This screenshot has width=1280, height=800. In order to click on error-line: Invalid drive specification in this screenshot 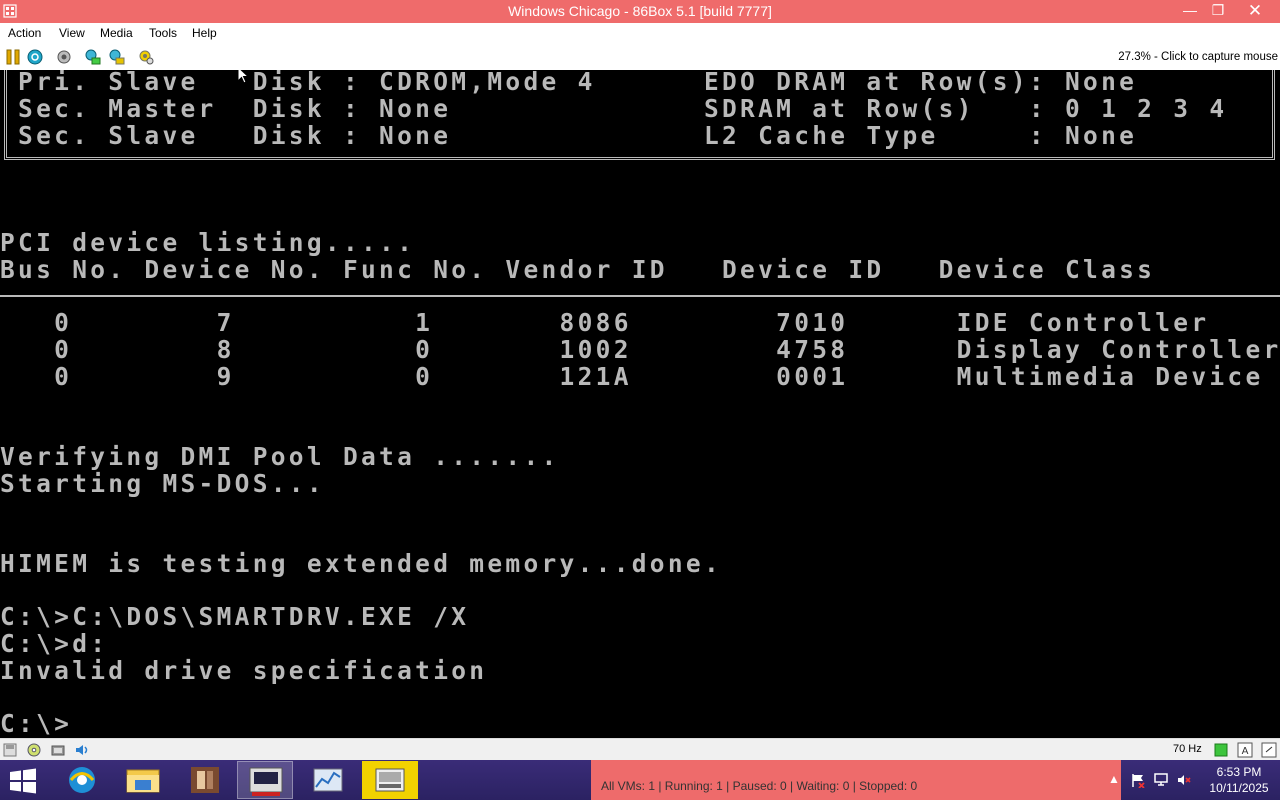, I will do `click(244, 670)`.